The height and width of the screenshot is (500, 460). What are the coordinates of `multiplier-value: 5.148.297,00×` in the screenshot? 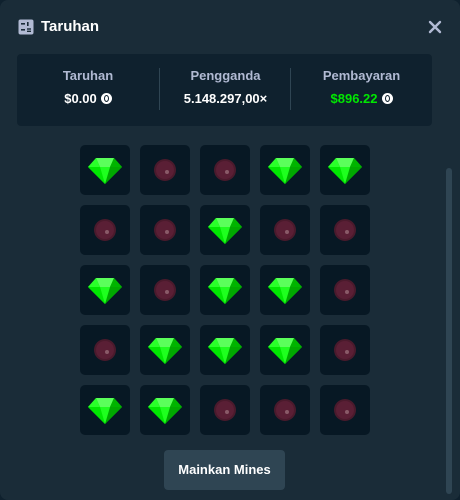 It's located at (225, 98).